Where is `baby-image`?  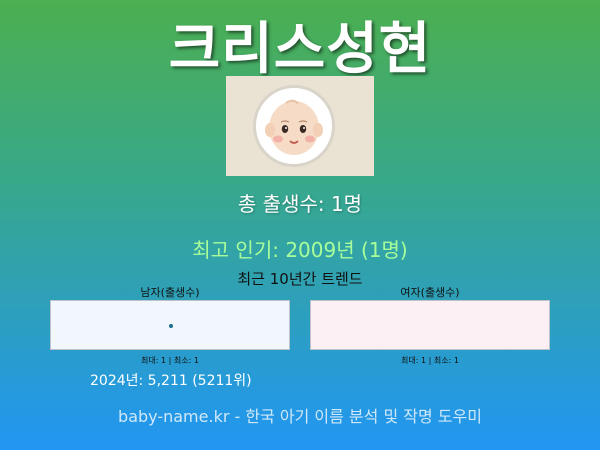
baby-image is located at coordinates (300, 126).